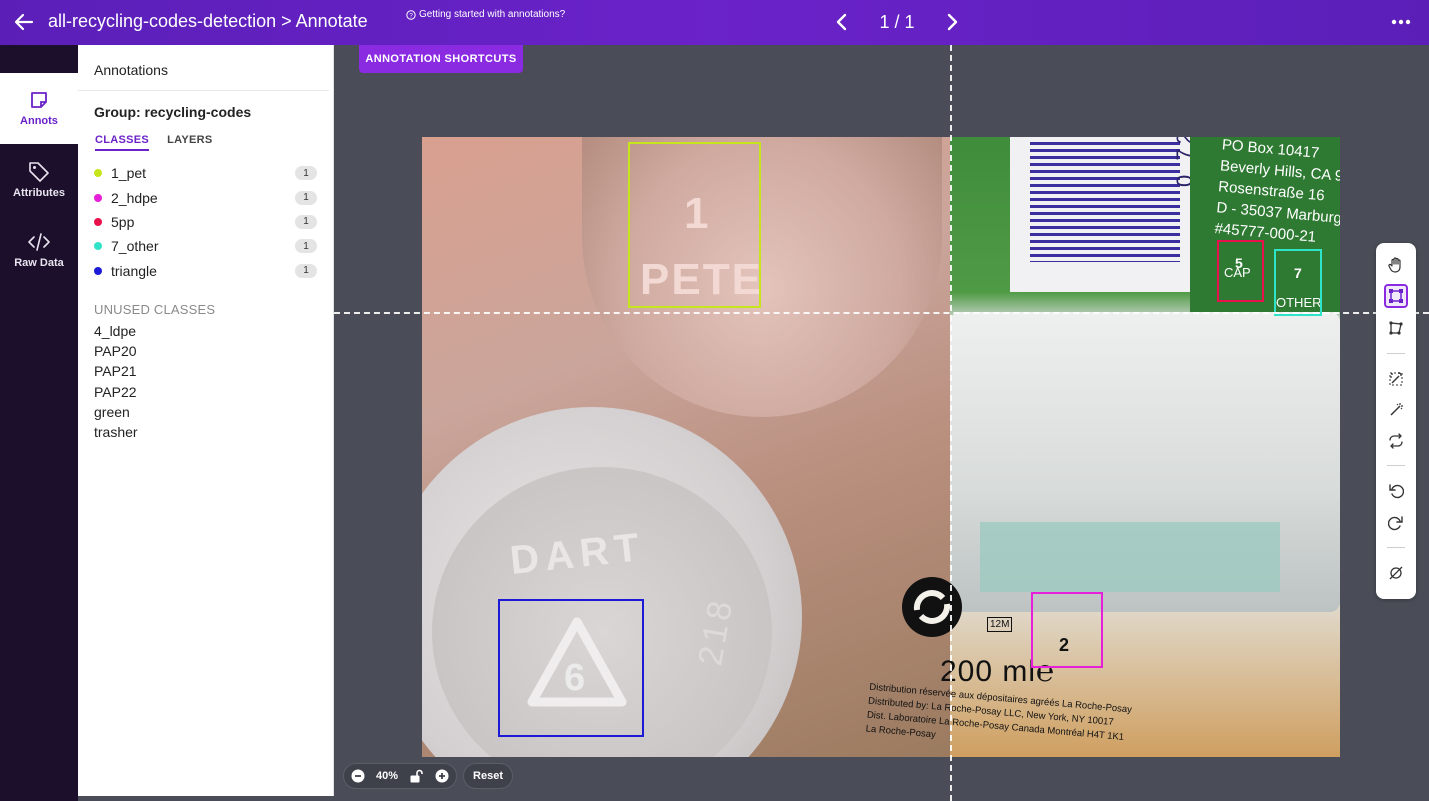  What do you see at coordinates (694, 225) in the screenshot?
I see `bbox-1-pet` at bounding box center [694, 225].